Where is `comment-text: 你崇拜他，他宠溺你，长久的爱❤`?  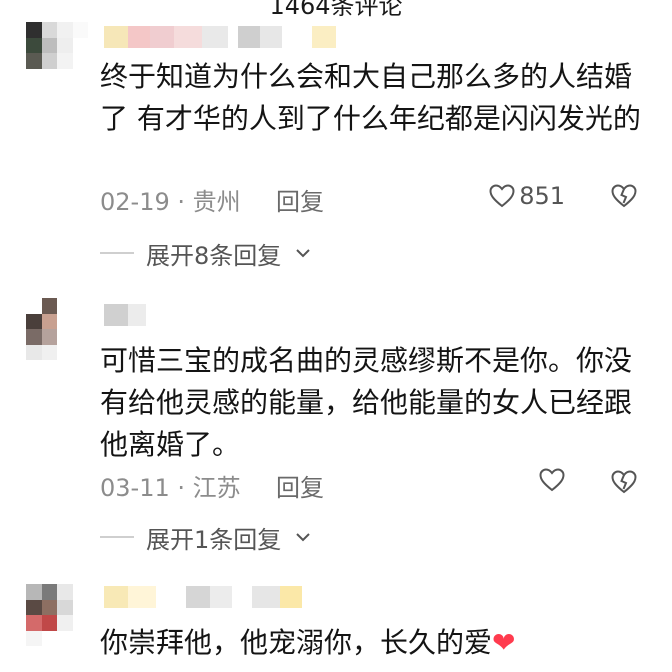
comment-text: 你崇拜他，他宠溺你，长久的爱❤ is located at coordinates (375, 643).